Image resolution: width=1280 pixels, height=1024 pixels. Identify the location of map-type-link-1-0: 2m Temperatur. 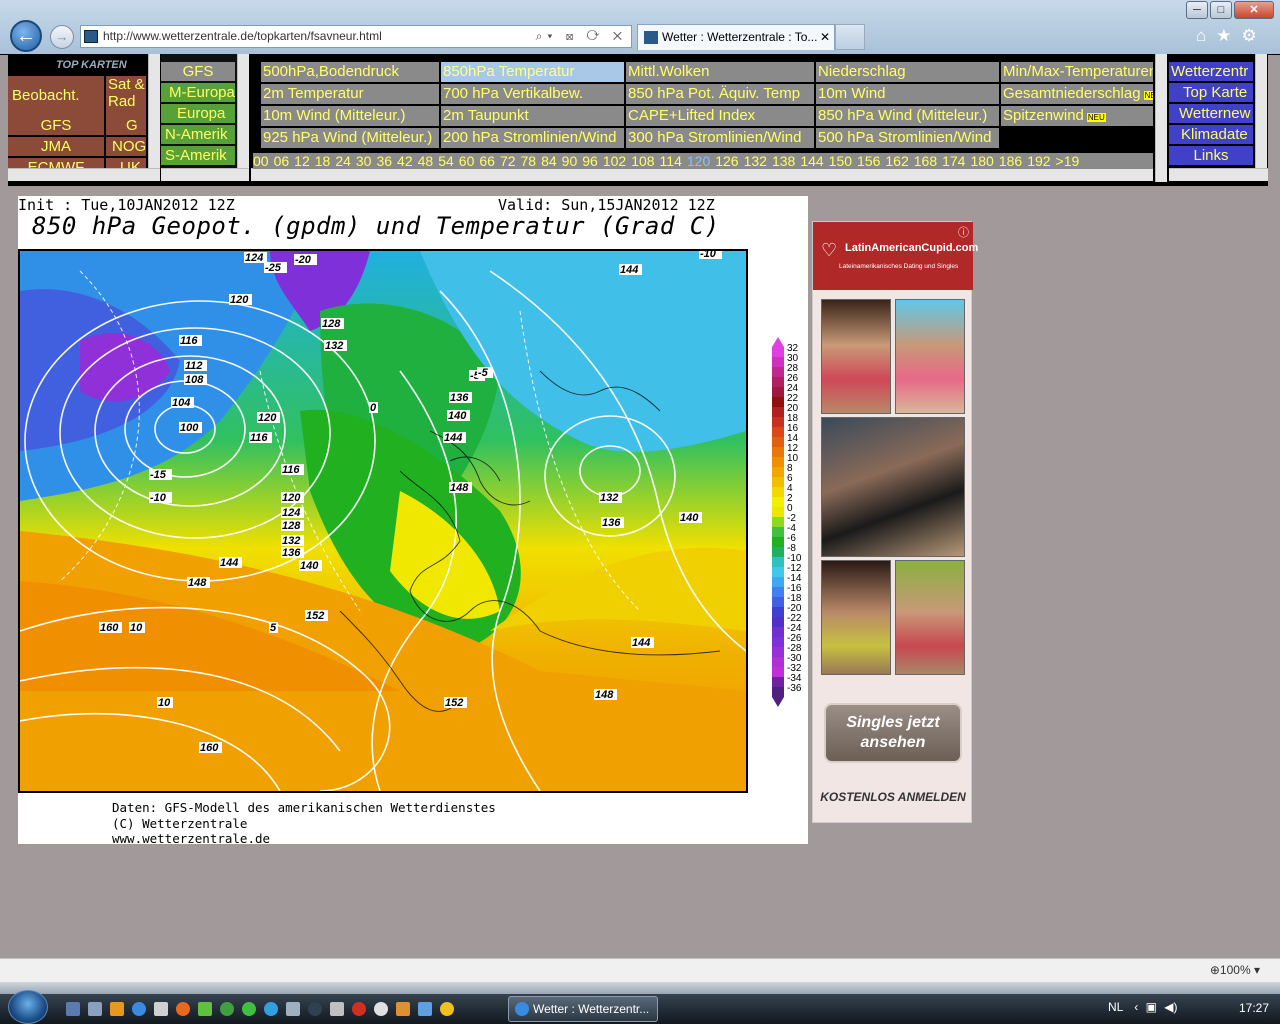
(350, 94).